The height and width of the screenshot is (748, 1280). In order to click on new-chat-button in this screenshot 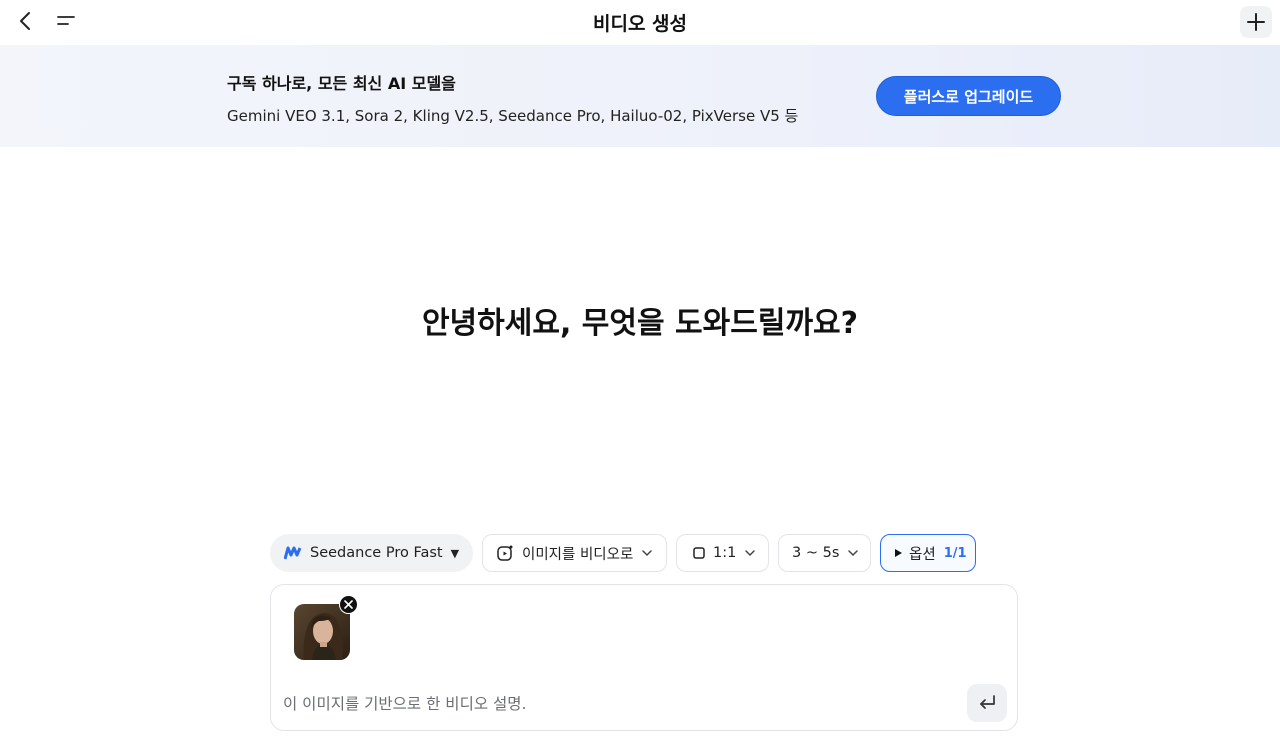, I will do `click(1256, 22)`.